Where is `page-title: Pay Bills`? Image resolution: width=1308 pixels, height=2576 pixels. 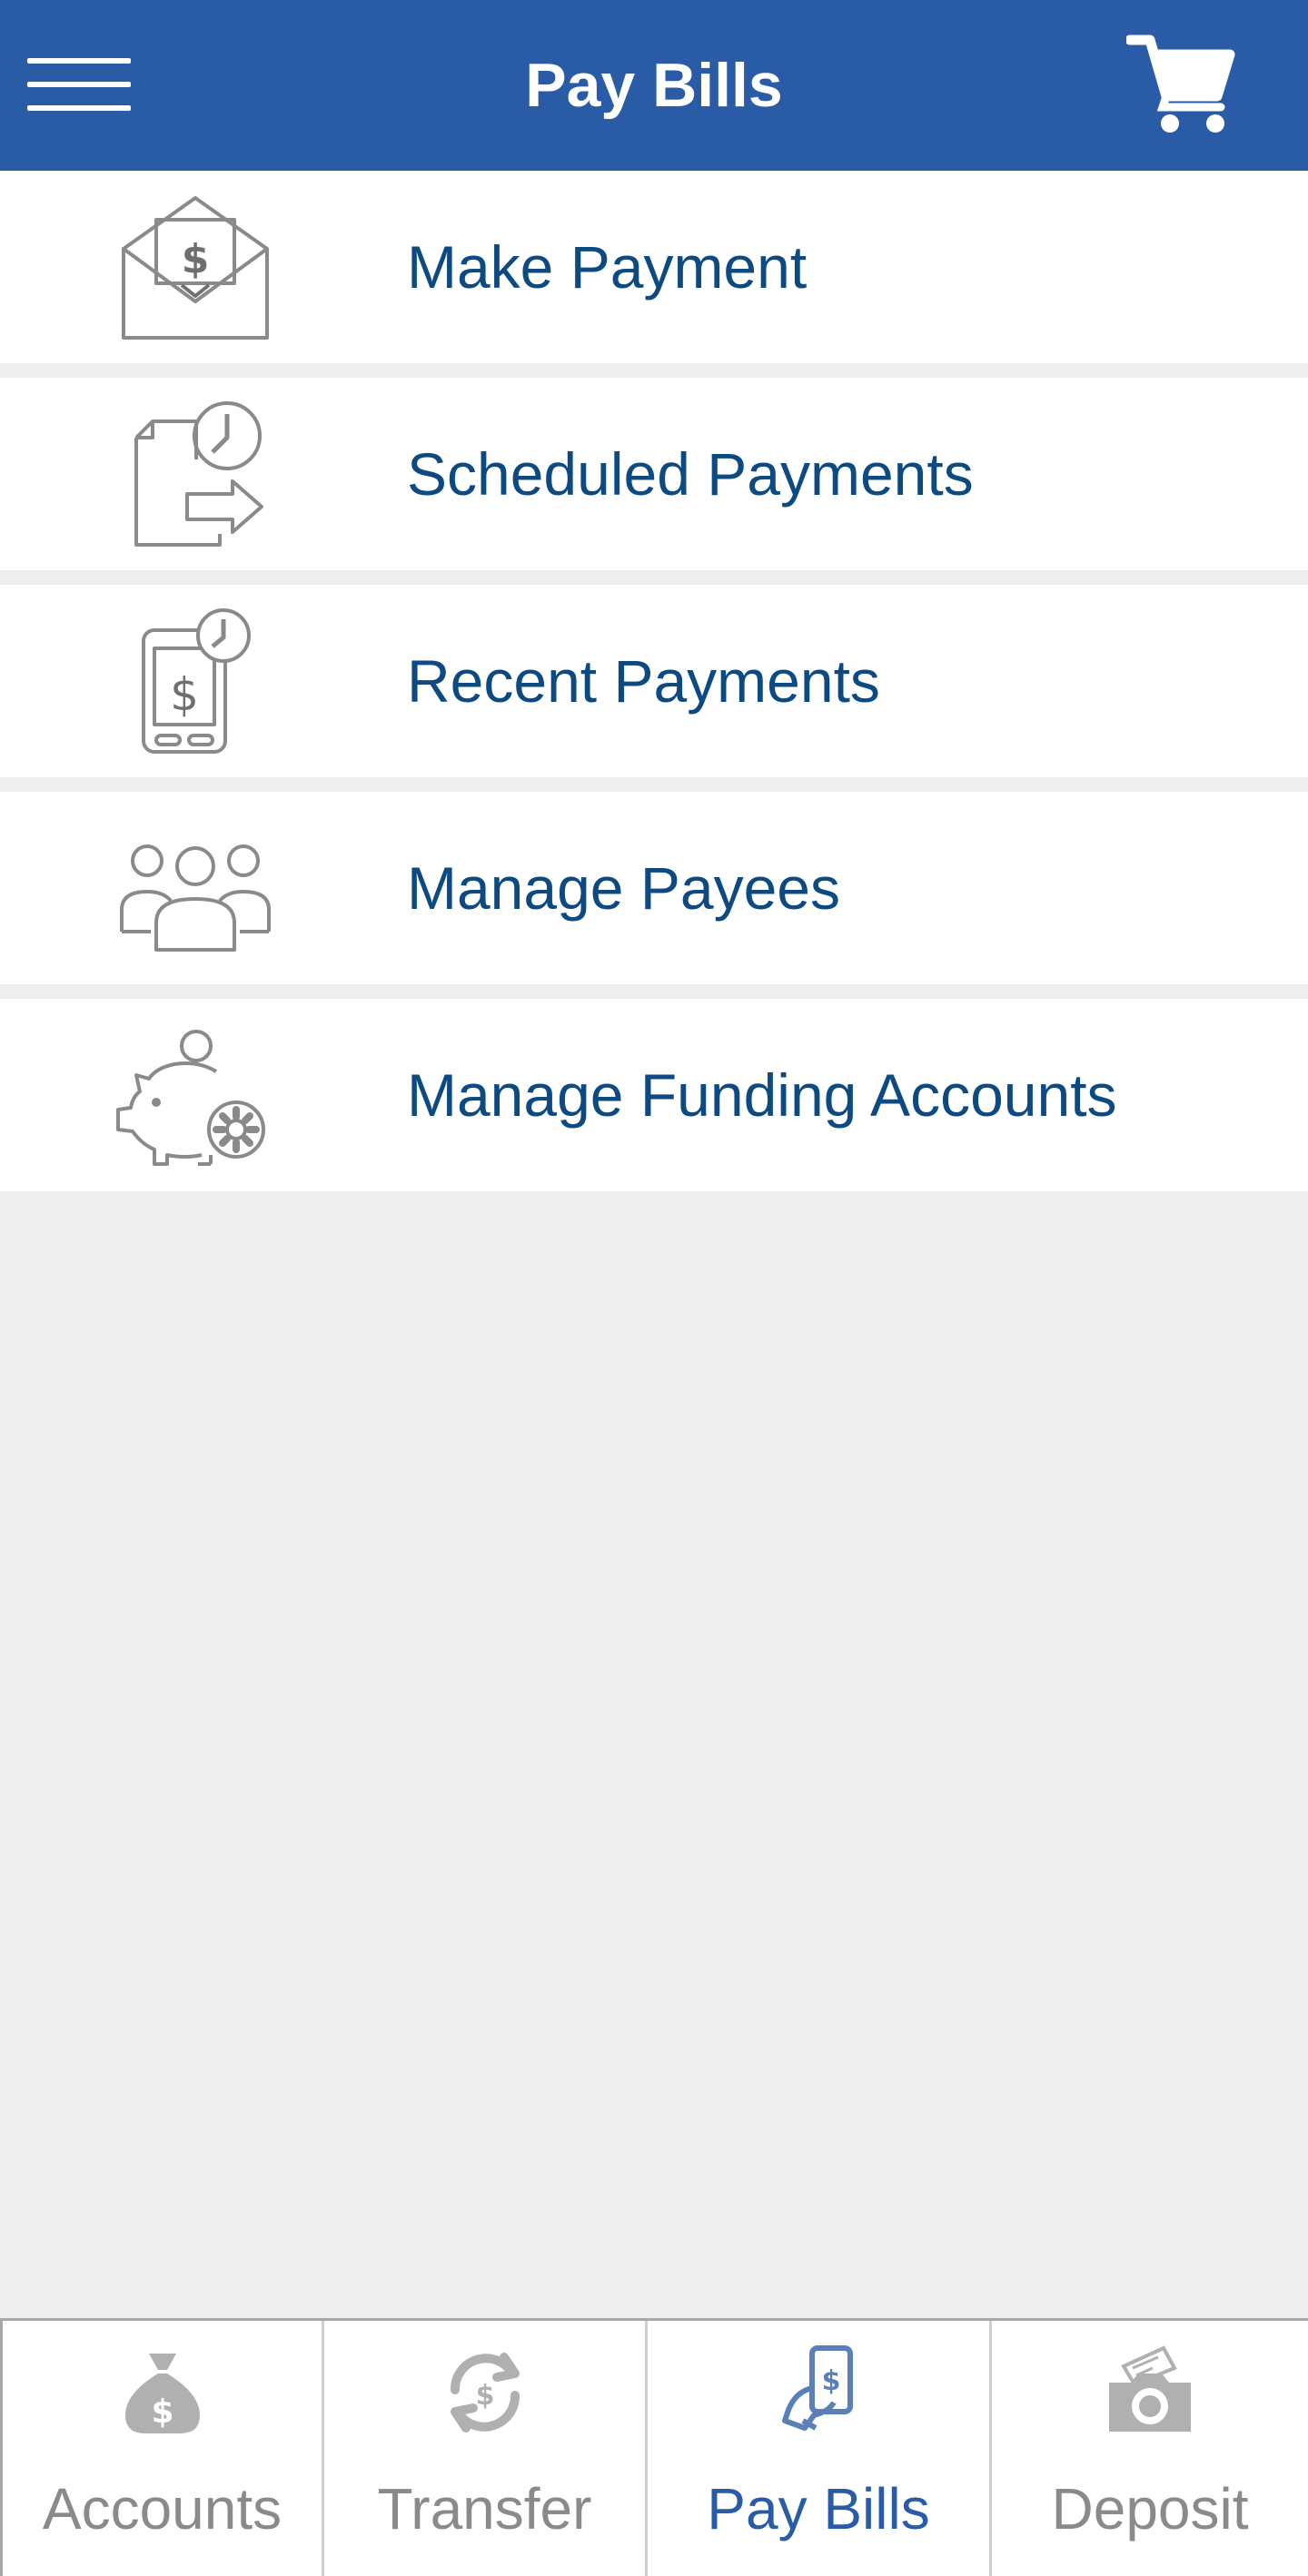 page-title: Pay Bills is located at coordinates (654, 85).